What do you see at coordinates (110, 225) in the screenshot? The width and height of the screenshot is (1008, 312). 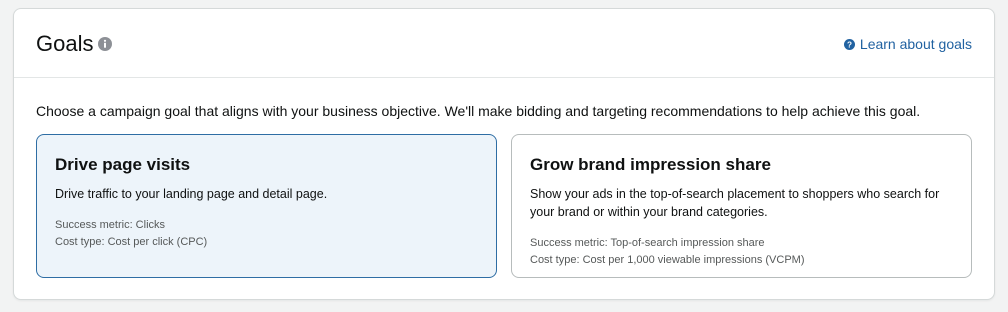 I see `goal-success-metric: Success metric: Clicks` at bounding box center [110, 225].